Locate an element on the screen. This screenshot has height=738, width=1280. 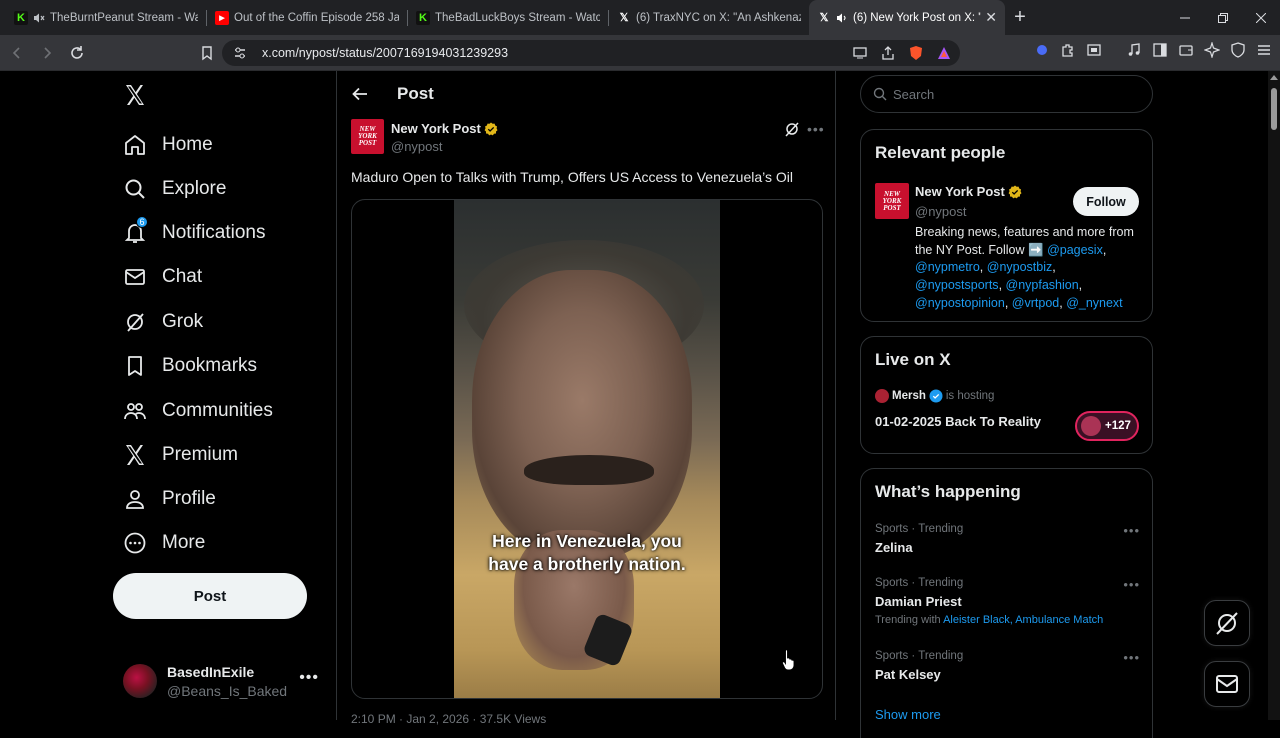
bio-link: @nypostsports is located at coordinates (957, 285).